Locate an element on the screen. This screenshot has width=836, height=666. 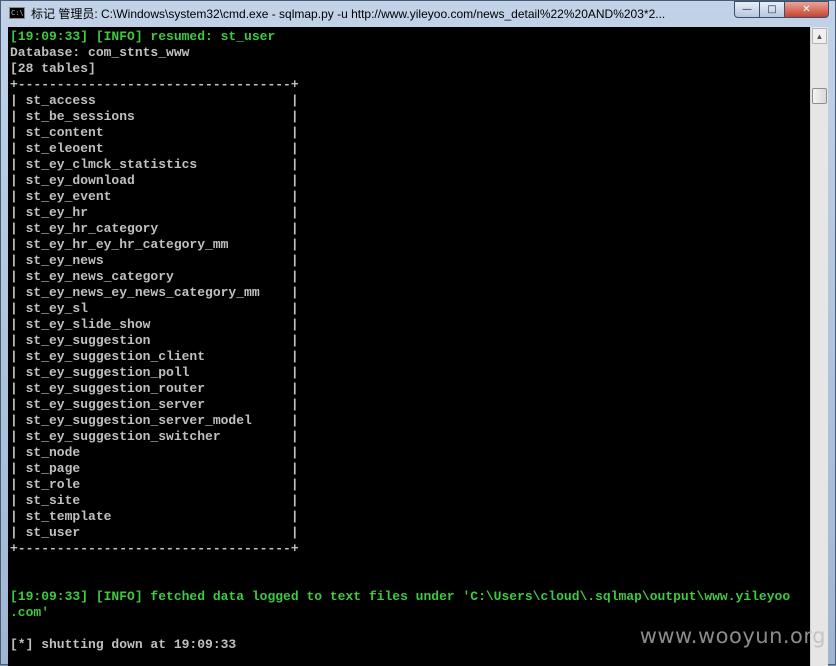
console-line: | st_page | is located at coordinates (154, 468).